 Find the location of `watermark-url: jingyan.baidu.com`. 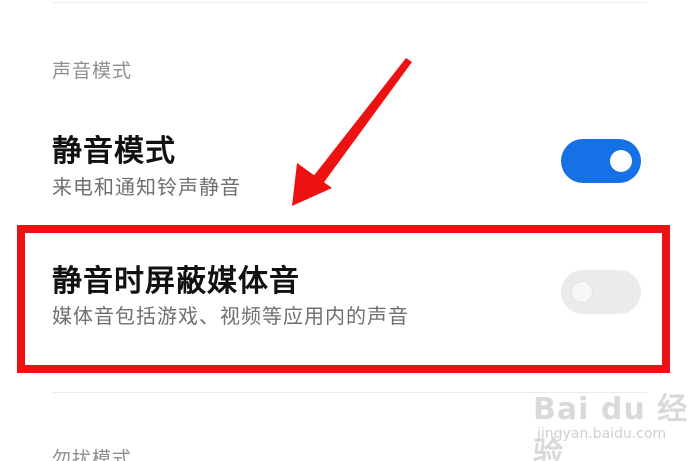

watermark-url: jingyan.baidu.com is located at coordinates (602, 434).